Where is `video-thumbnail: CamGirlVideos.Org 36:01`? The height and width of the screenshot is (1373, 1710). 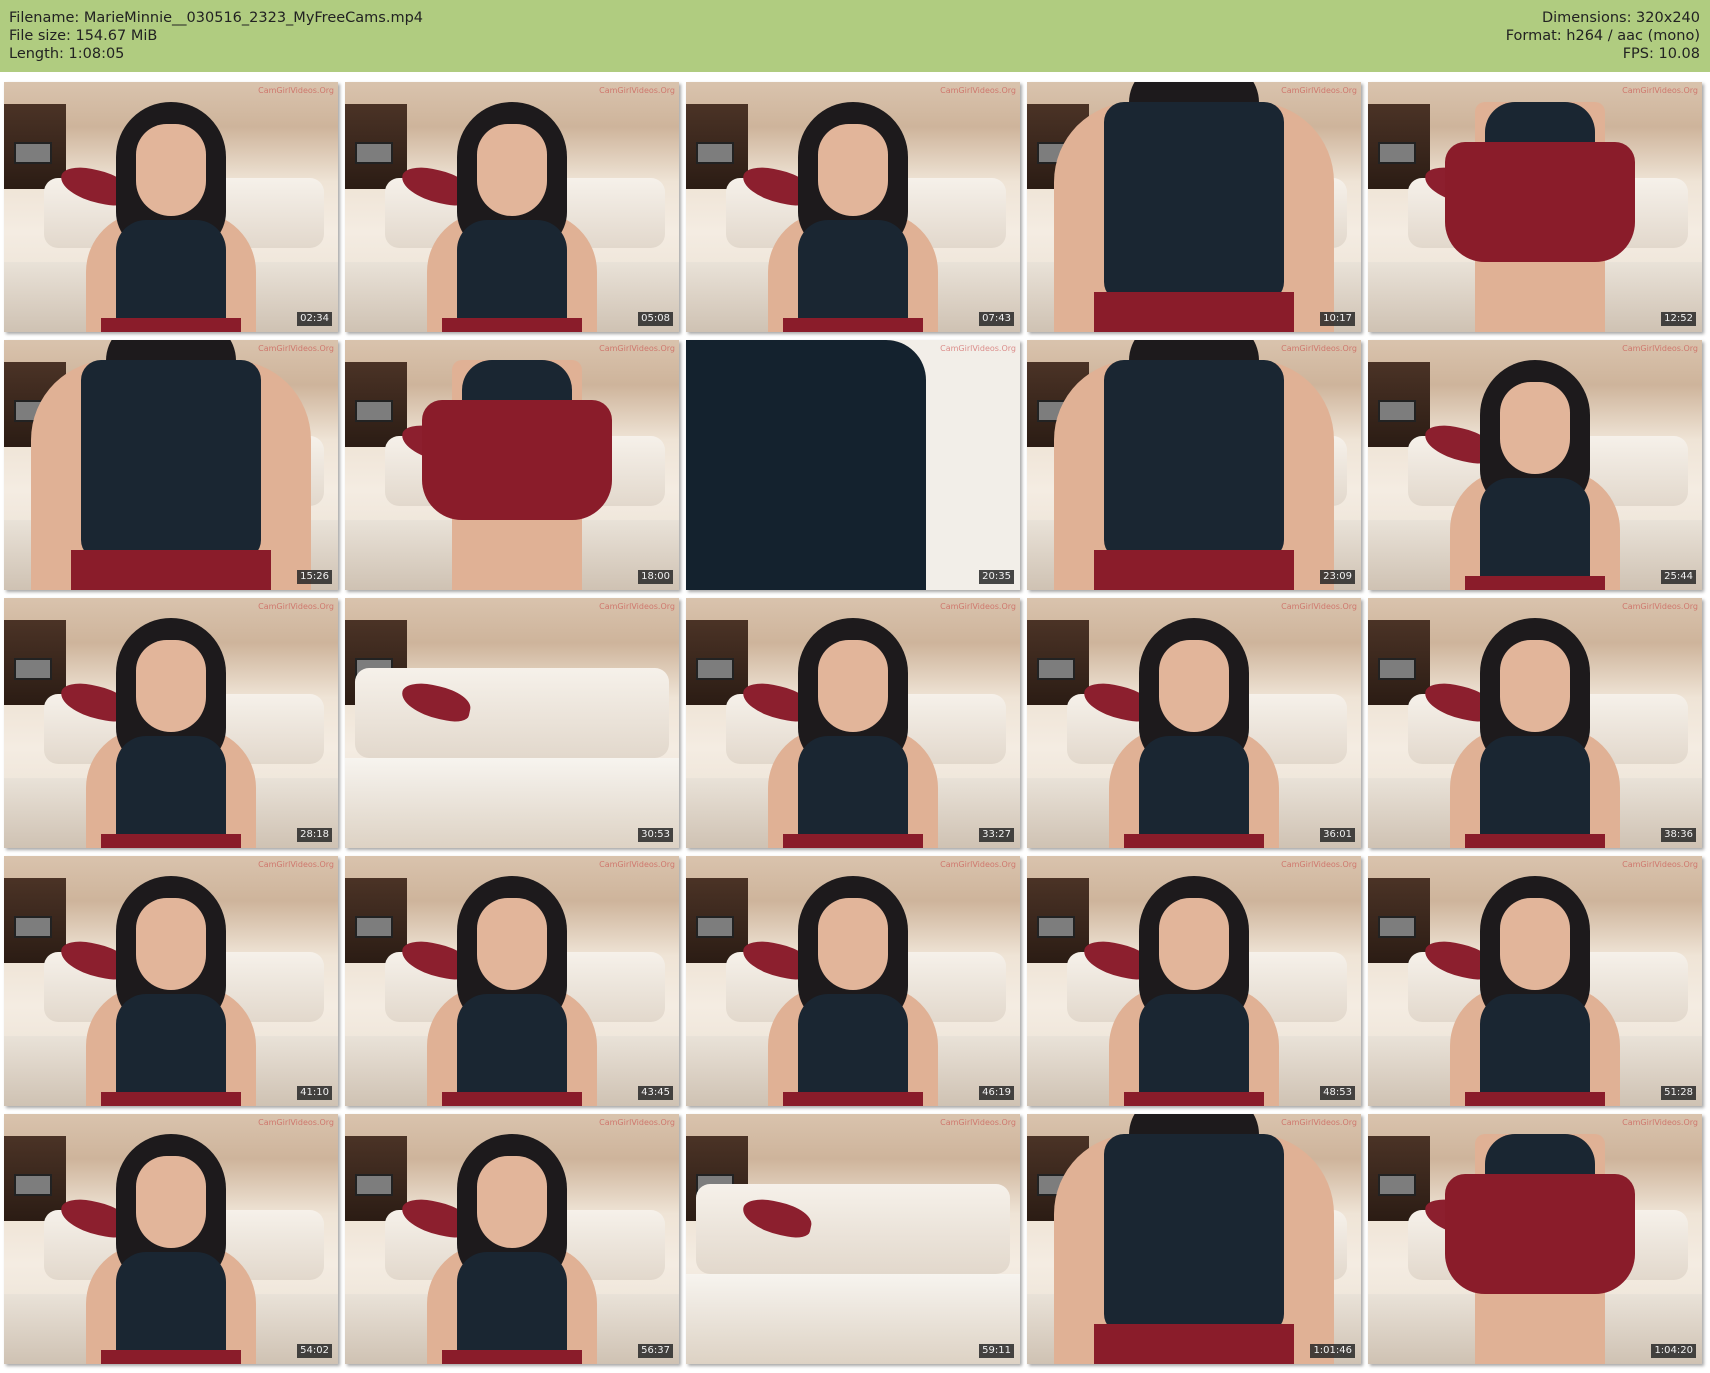
video-thumbnail: CamGirlVideos.Org 36:01 is located at coordinates (1194, 723).